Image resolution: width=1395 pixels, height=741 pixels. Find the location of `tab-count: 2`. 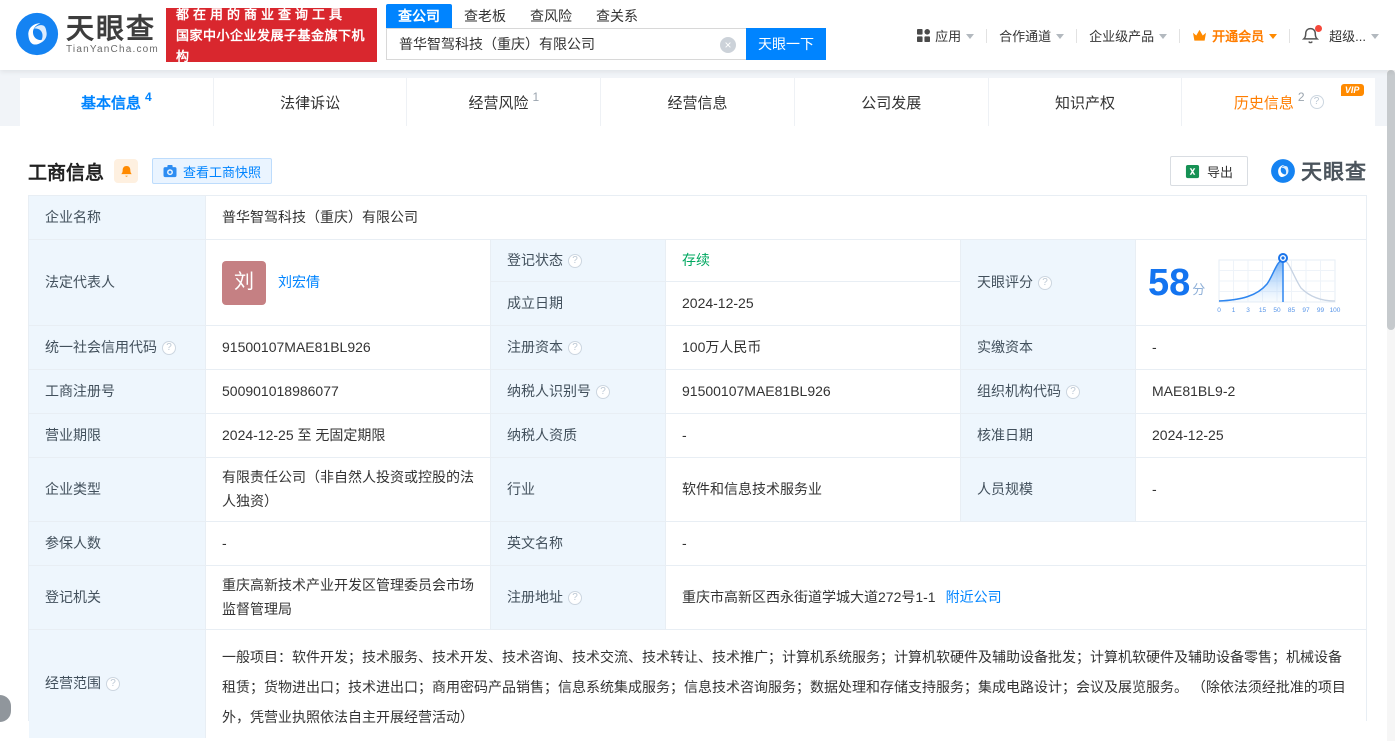

tab-count: 2 is located at coordinates (1301, 97).